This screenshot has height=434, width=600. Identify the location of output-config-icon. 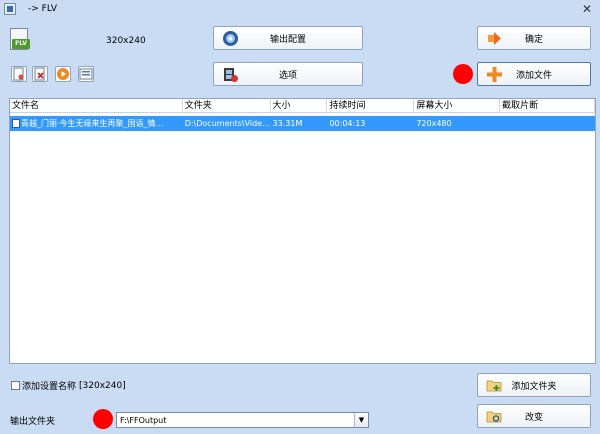
(230, 38).